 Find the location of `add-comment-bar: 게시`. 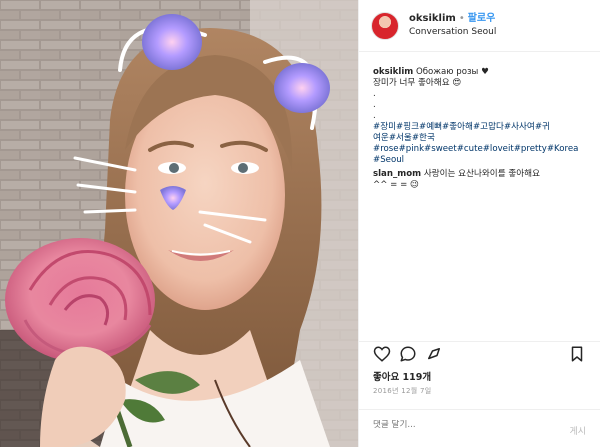

add-comment-bar: 게시 is located at coordinates (479, 428).